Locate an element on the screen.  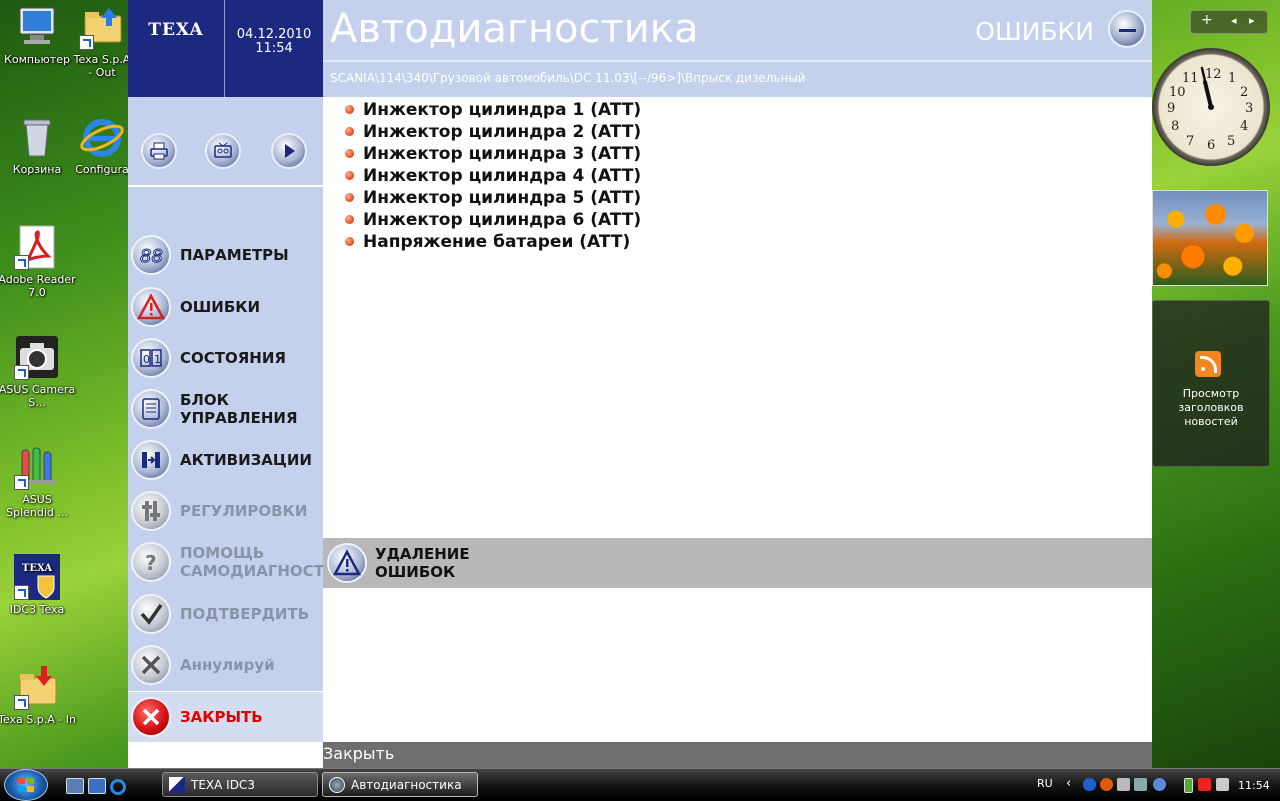
feed-headlines-gadget: Просмотр заголовков новостей is located at coordinates (1211, 383).